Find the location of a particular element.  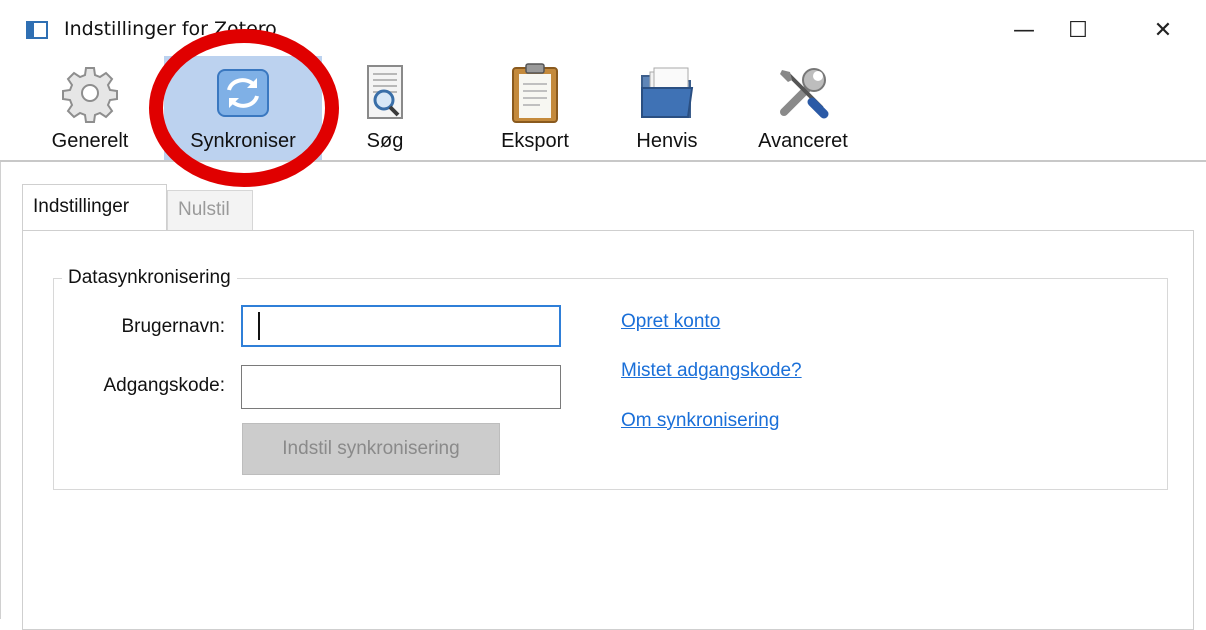

maximize-button: ☐ is located at coordinates (1078, 30).